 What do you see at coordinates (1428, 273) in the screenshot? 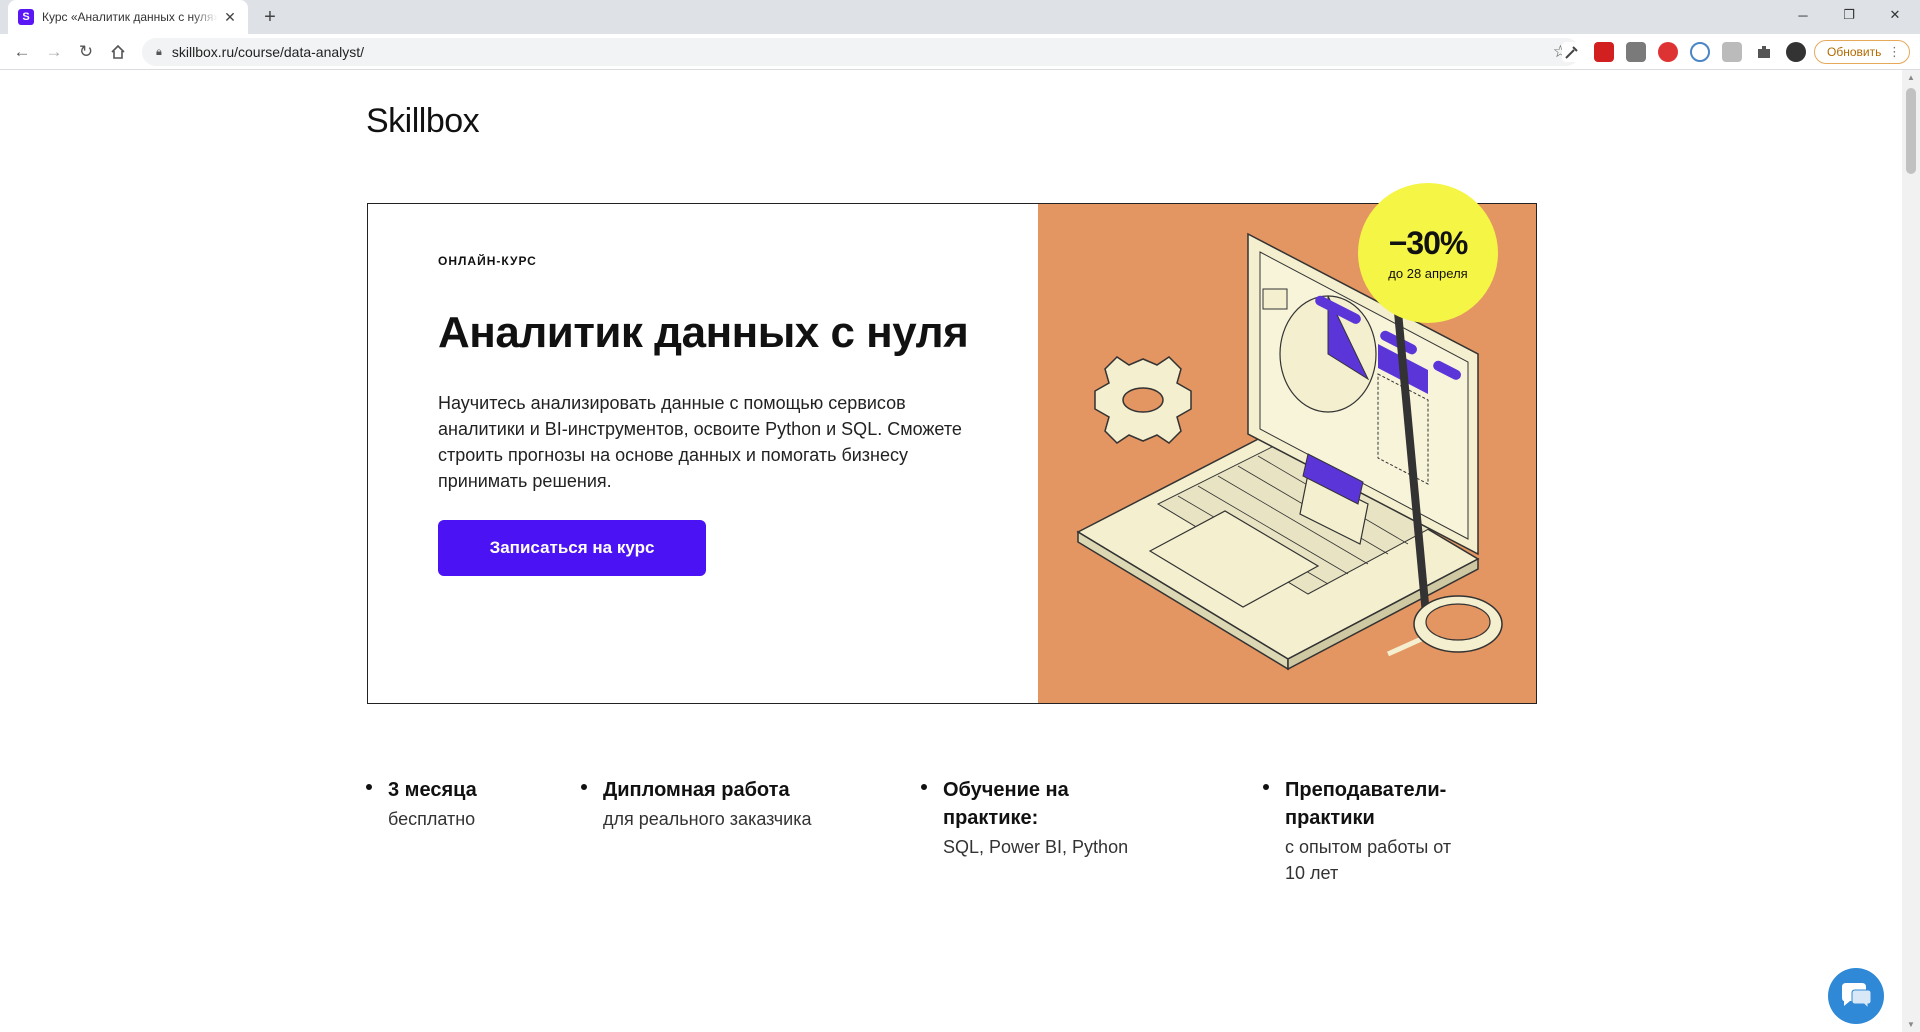
I see `discount-deadline: до 28 апреля` at bounding box center [1428, 273].